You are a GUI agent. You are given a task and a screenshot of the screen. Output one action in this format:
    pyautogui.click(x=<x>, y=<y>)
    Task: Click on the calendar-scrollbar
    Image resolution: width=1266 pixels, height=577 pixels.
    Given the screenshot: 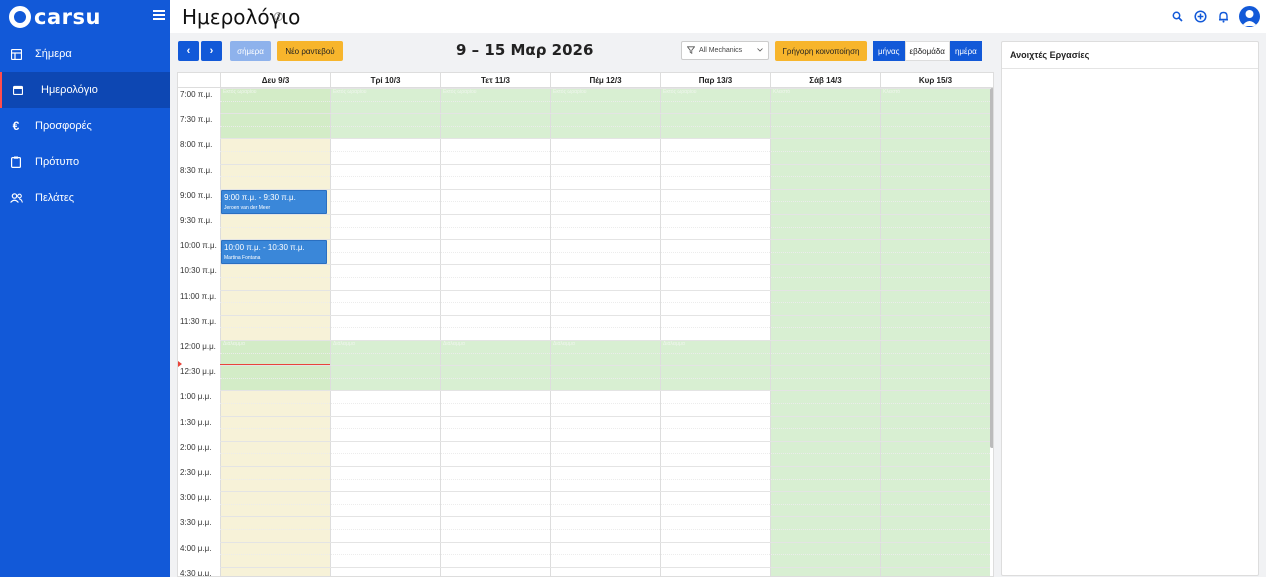 What is the action you would take?
    pyautogui.click(x=991, y=268)
    